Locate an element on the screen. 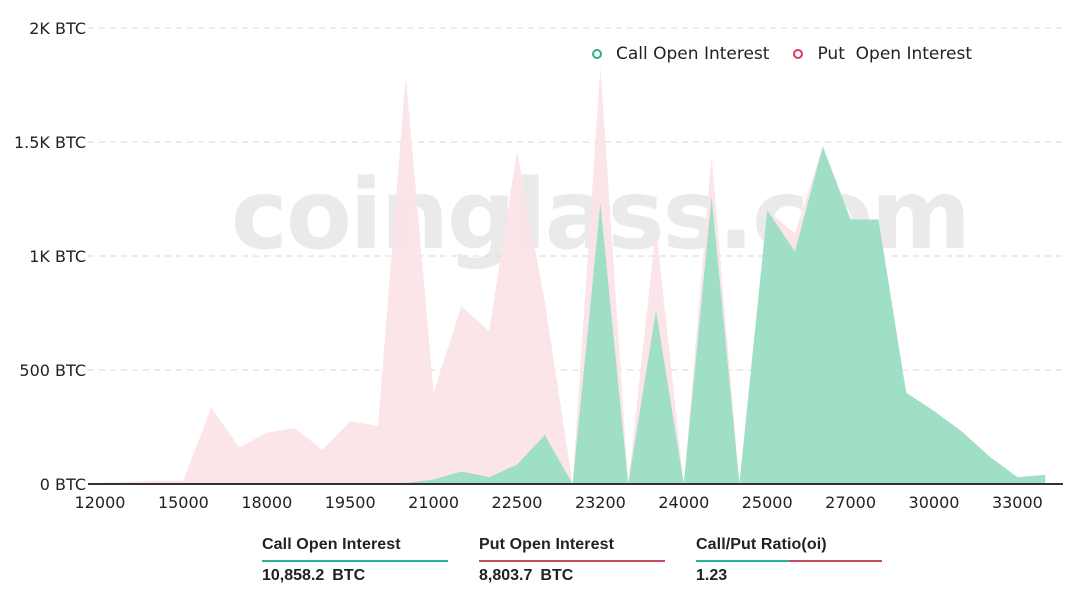  x-tick-label: 15000 is located at coordinates (183, 502).